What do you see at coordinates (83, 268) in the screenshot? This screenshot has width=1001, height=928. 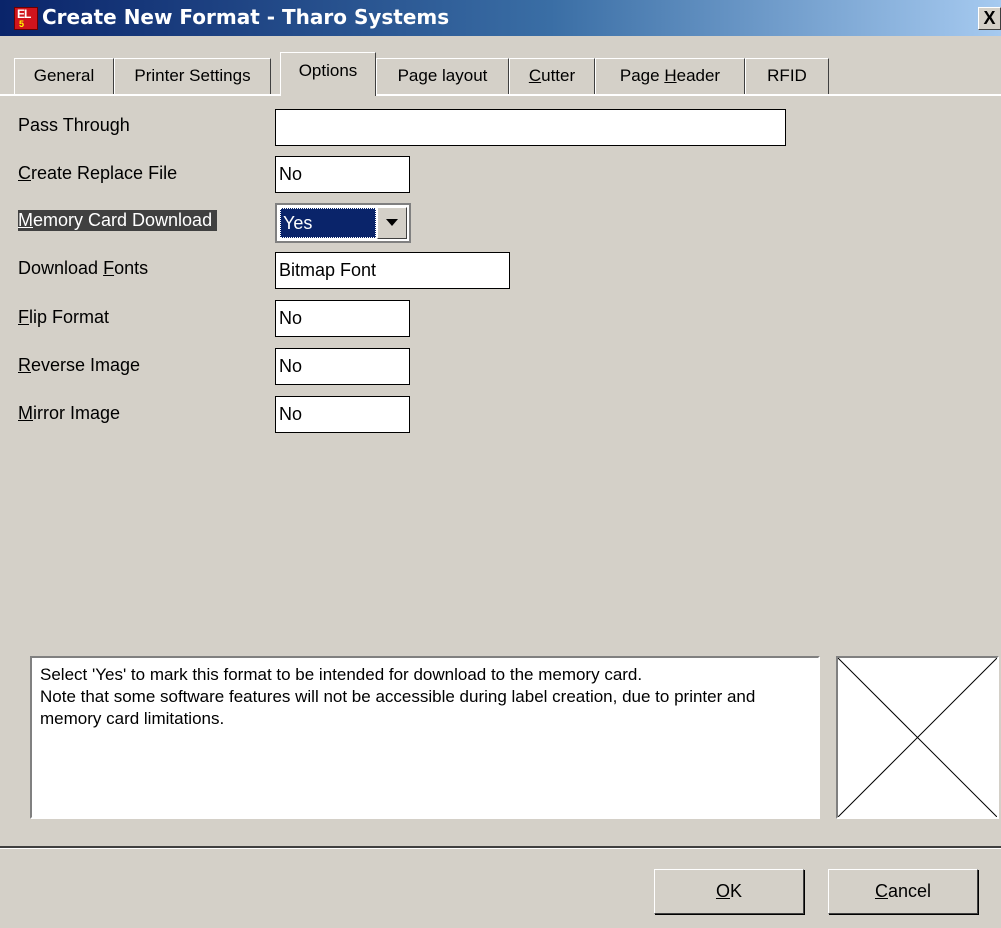 I see `label-download-fonts: Download Fonts` at bounding box center [83, 268].